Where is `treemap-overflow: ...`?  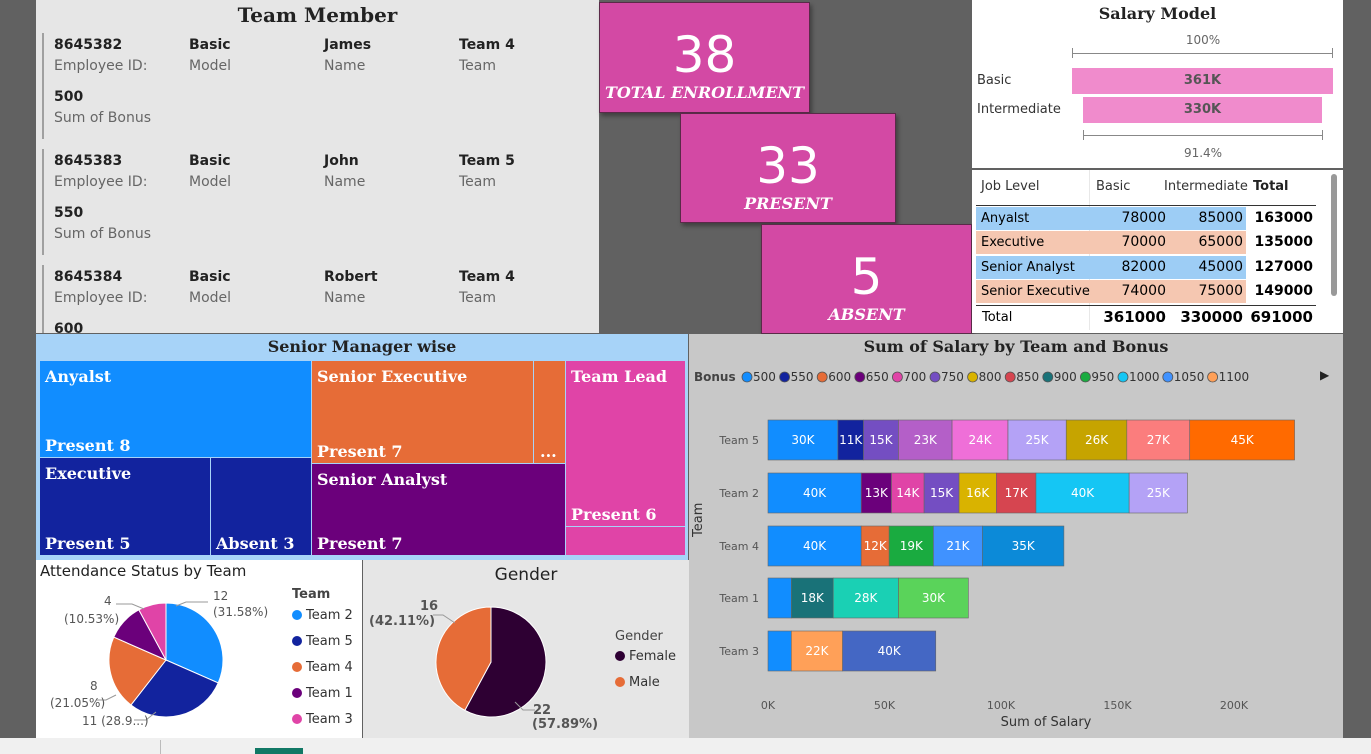
treemap-overflow: ... is located at coordinates (549, 412).